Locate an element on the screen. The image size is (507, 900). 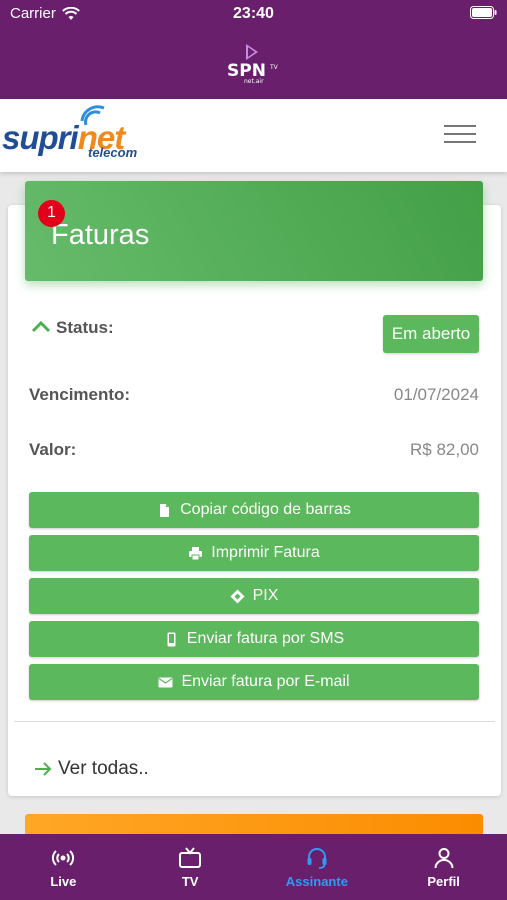
headset-icon is located at coordinates (317, 858).